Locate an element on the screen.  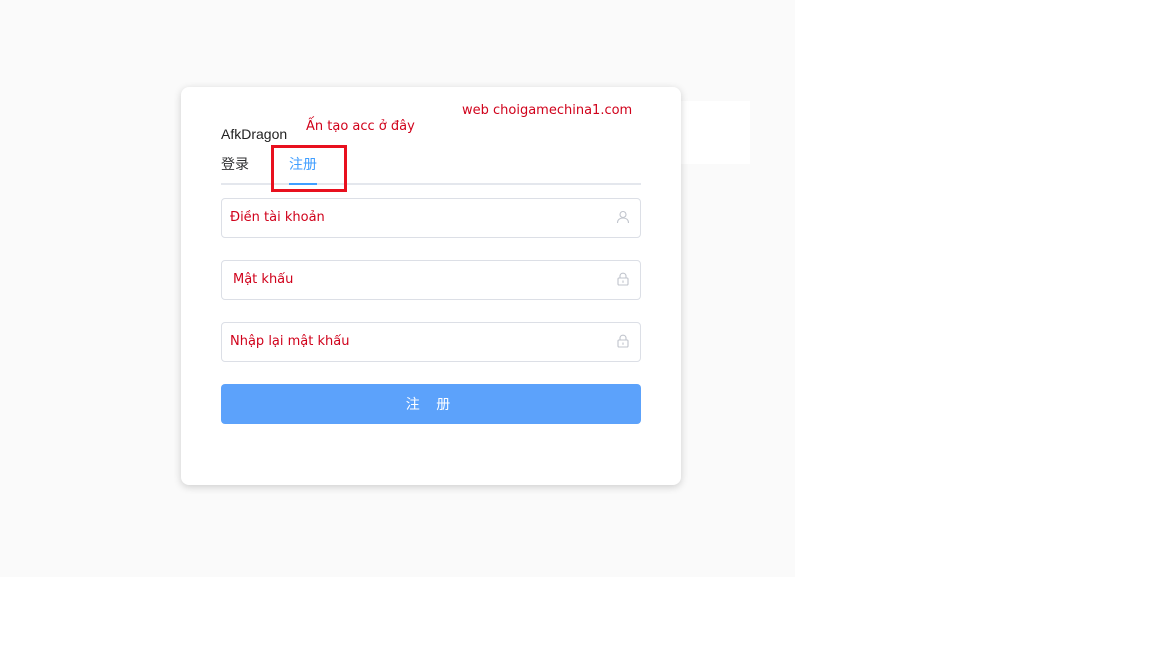
brand-title: AfkDragon is located at coordinates (254, 134).